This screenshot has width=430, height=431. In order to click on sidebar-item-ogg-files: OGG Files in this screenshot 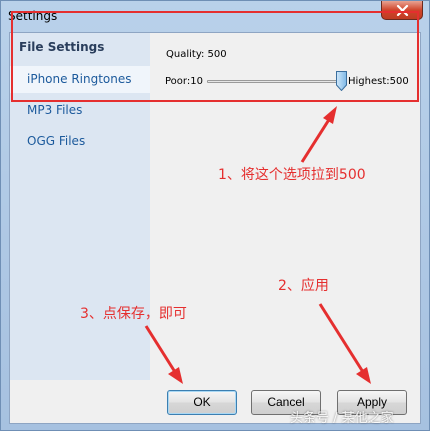, I will do `click(80, 141)`.